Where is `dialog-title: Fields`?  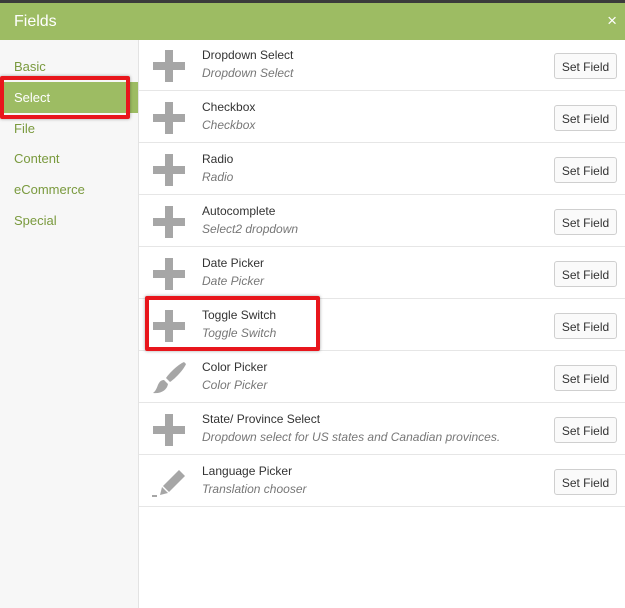
dialog-title: Fields is located at coordinates (35, 21).